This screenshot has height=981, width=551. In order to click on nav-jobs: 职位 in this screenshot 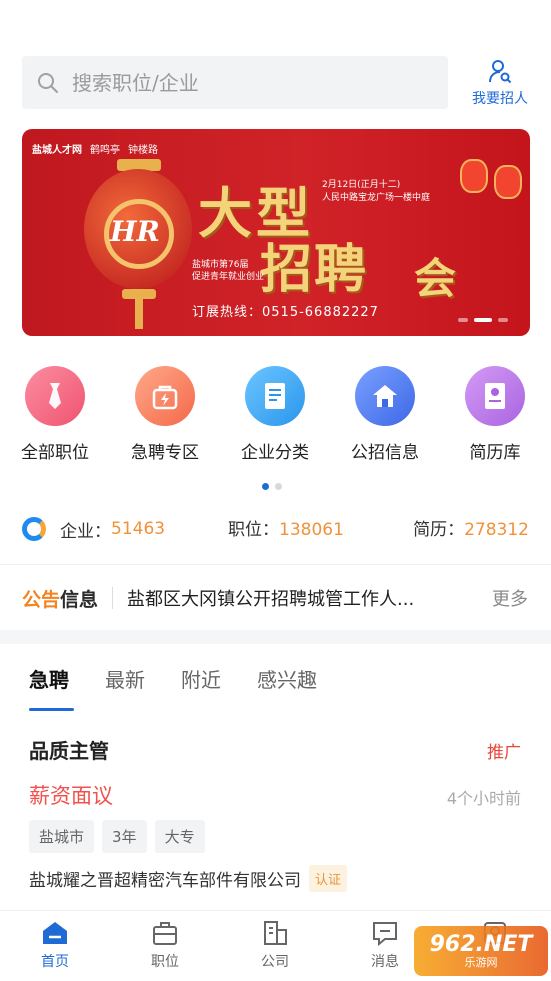, I will do `click(165, 945)`.